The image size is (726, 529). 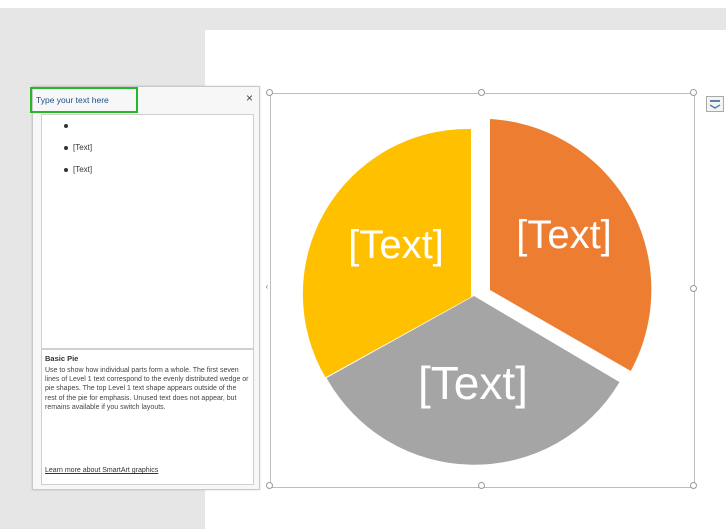 What do you see at coordinates (564, 235) in the screenshot?
I see `orange-slice-label: [Text]` at bounding box center [564, 235].